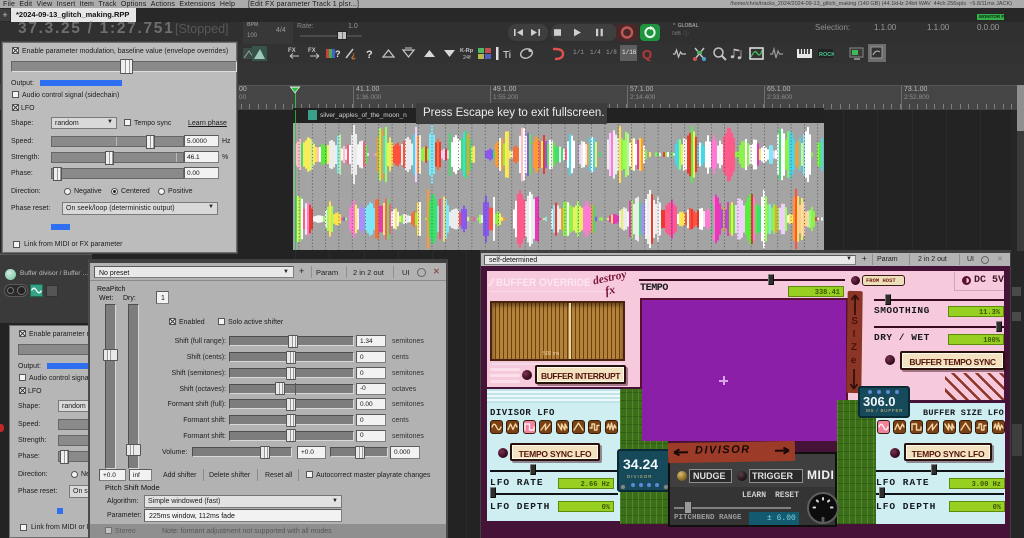  I want to click on svg-text: K-Rp, so click(467, 51).